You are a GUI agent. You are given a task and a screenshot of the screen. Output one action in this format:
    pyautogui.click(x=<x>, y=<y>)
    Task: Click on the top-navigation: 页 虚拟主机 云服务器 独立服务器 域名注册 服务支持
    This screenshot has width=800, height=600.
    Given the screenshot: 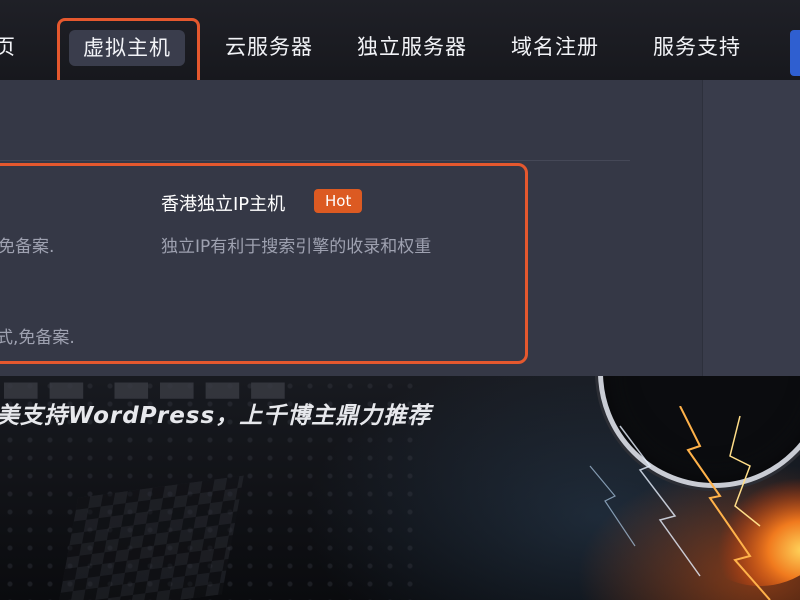 What is the action you would take?
    pyautogui.click(x=400, y=40)
    